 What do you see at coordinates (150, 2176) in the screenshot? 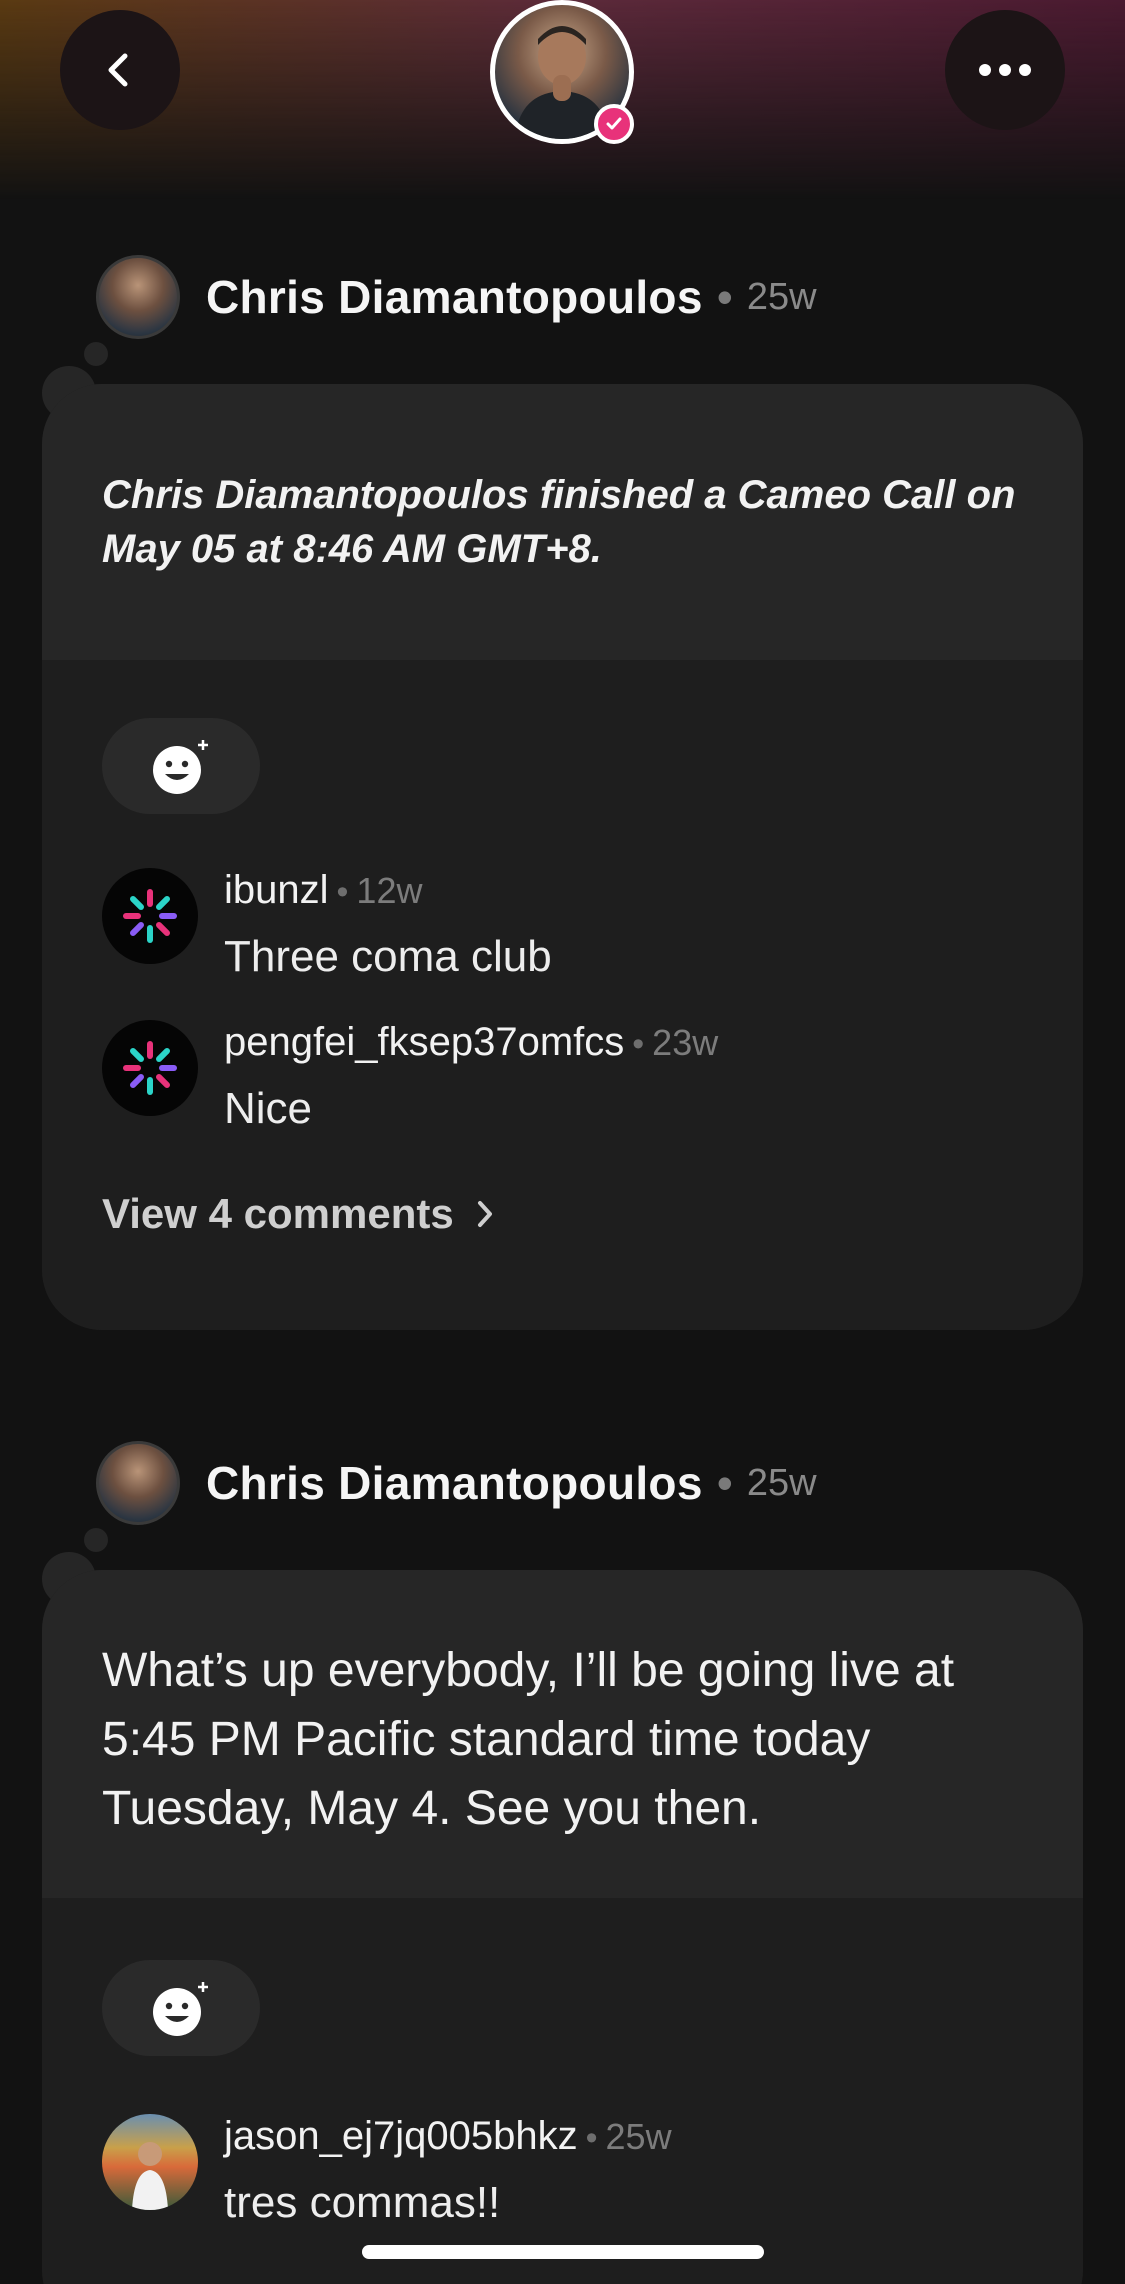
I see `commenter-photo` at bounding box center [150, 2176].